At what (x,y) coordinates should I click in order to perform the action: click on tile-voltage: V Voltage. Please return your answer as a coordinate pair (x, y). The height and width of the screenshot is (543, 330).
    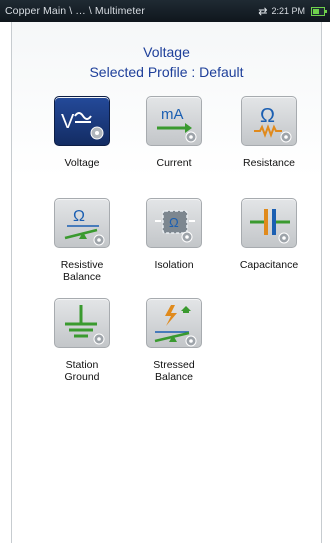
    Looking at the image, I should click on (82, 132).